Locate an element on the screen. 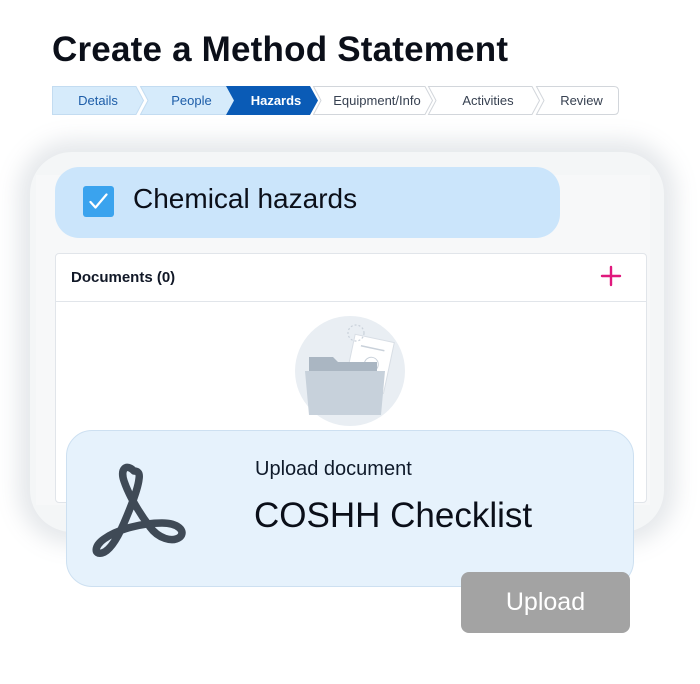  checkmark-icon is located at coordinates (98, 201).